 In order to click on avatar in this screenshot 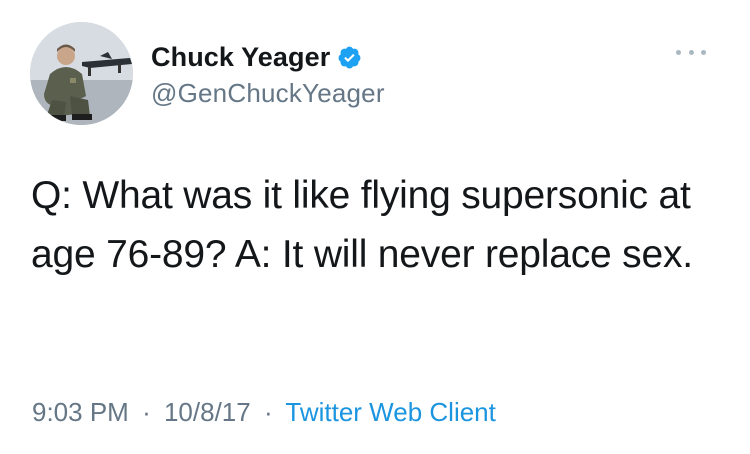, I will do `click(81, 73)`.